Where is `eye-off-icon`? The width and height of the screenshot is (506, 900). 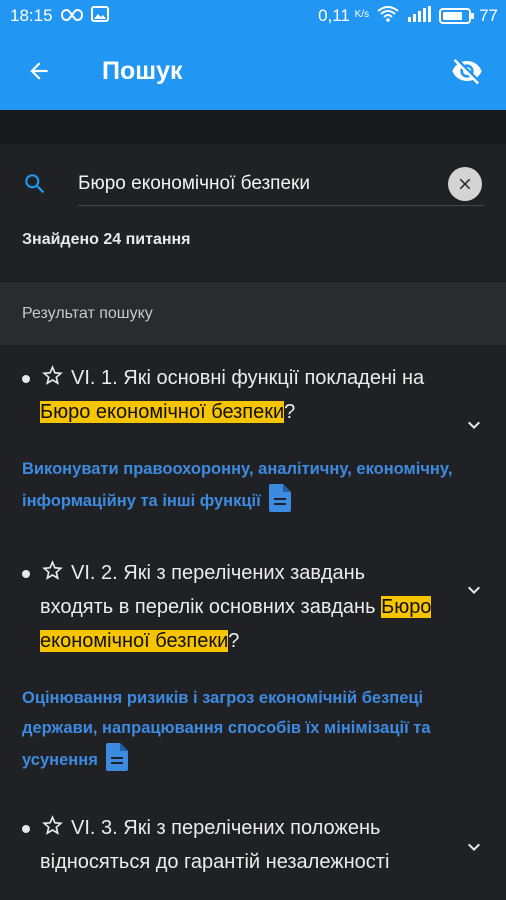 eye-off-icon is located at coordinates (467, 72).